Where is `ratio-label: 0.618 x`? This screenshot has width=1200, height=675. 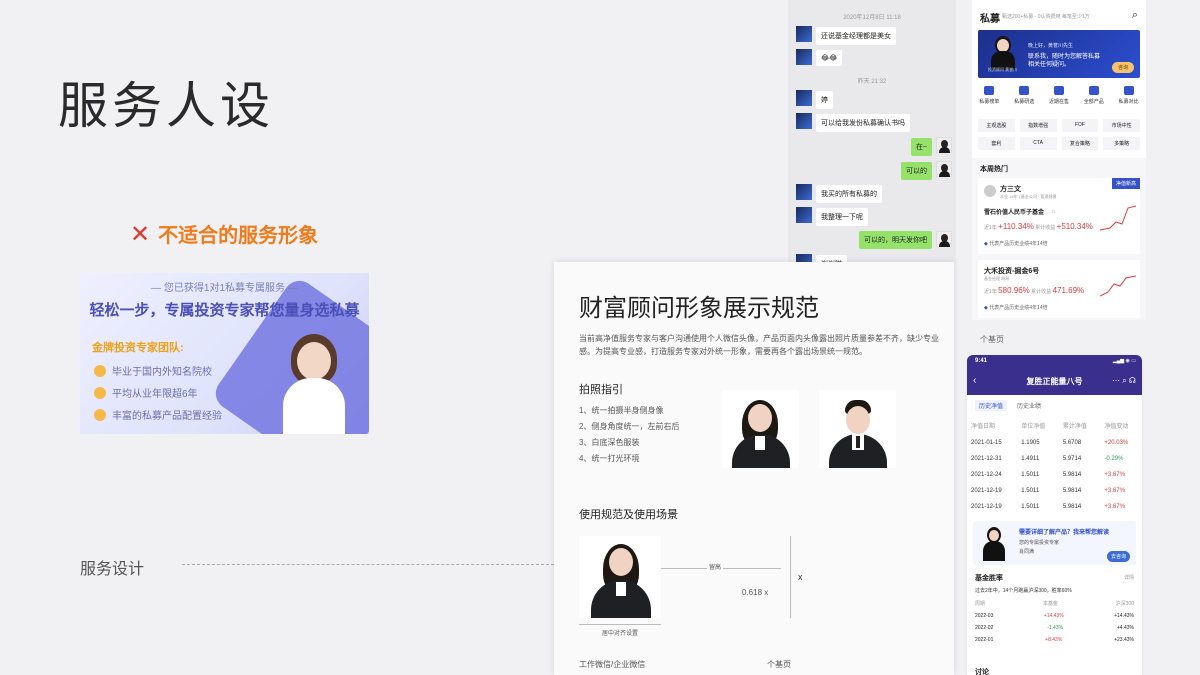 ratio-label: 0.618 x is located at coordinates (755, 592).